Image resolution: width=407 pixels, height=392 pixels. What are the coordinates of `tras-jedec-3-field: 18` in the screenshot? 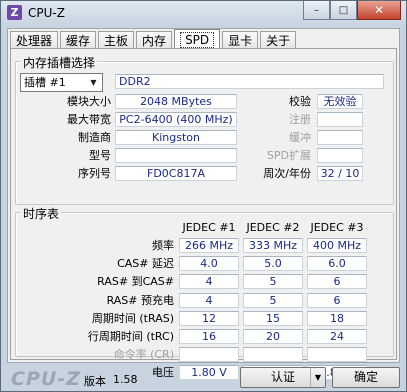 It's located at (337, 318).